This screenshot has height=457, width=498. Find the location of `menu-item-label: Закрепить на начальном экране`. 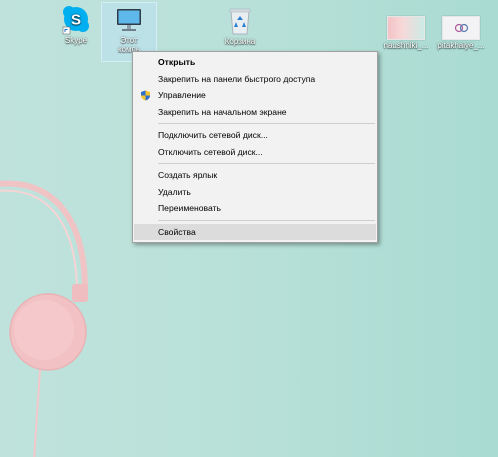

menu-item-label: Закрепить на начальном экране is located at coordinates (222, 111).